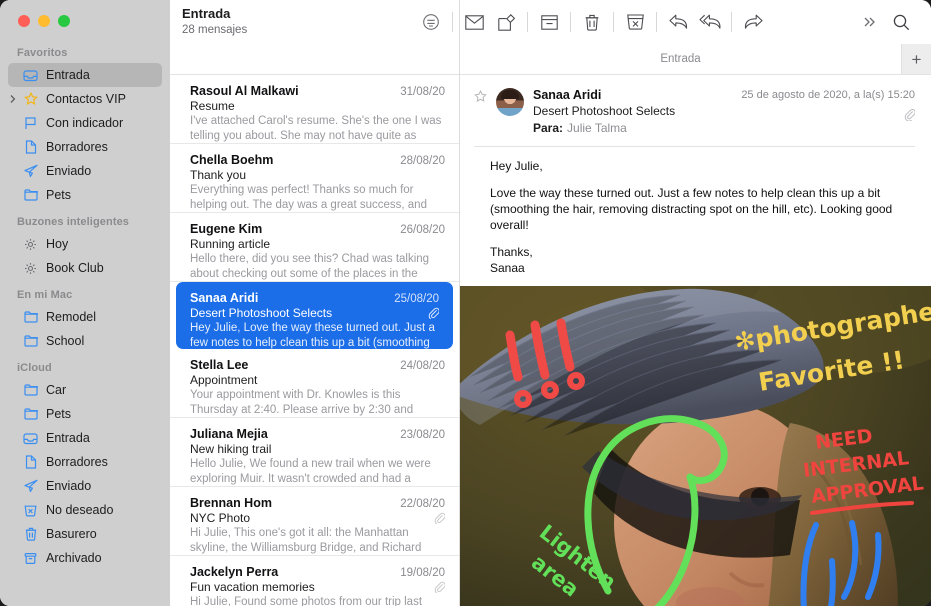 The width and height of the screenshot is (931, 606). What do you see at coordinates (506, 22) in the screenshot?
I see `compose-icon` at bounding box center [506, 22].